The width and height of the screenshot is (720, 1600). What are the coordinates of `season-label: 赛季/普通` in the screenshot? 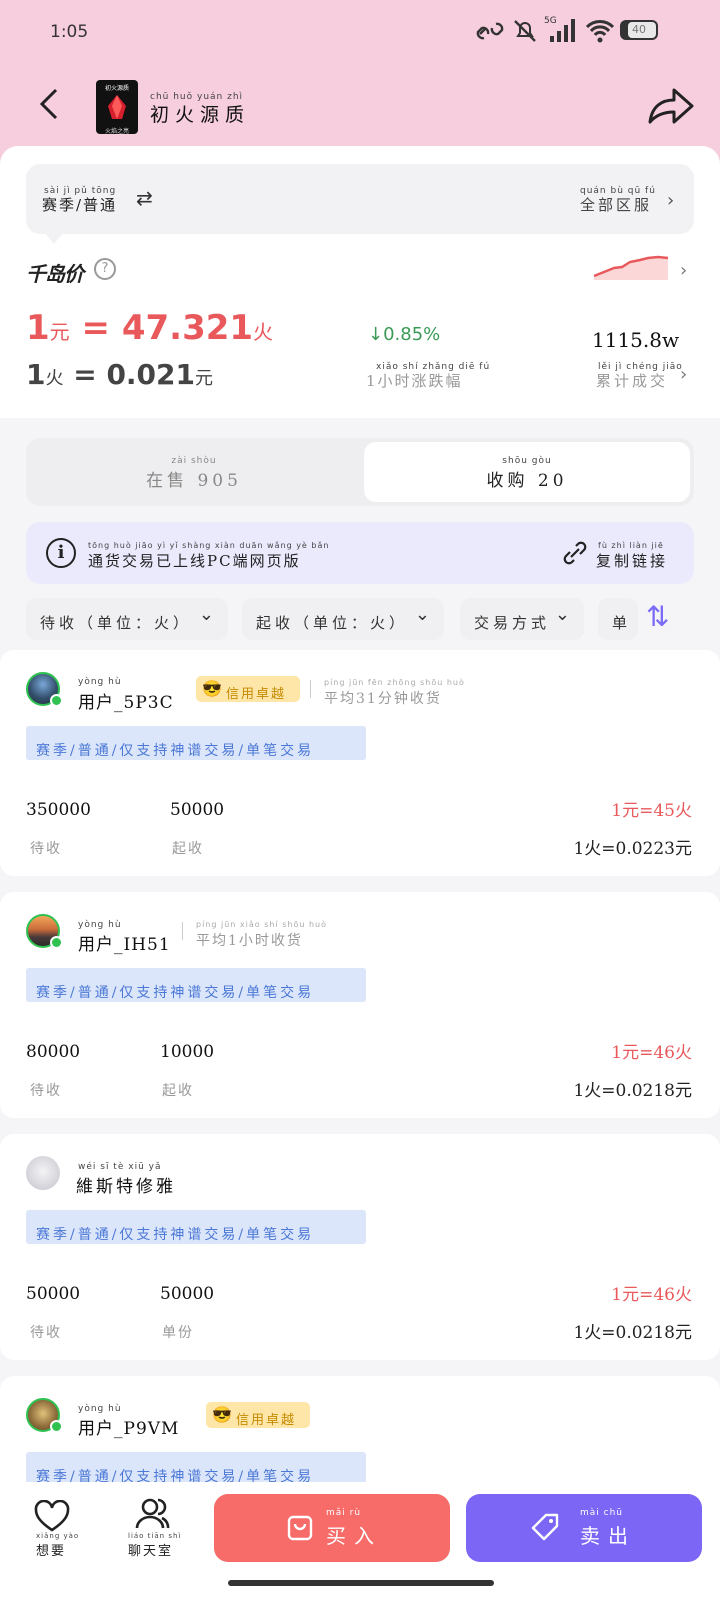 It's located at (80, 205).